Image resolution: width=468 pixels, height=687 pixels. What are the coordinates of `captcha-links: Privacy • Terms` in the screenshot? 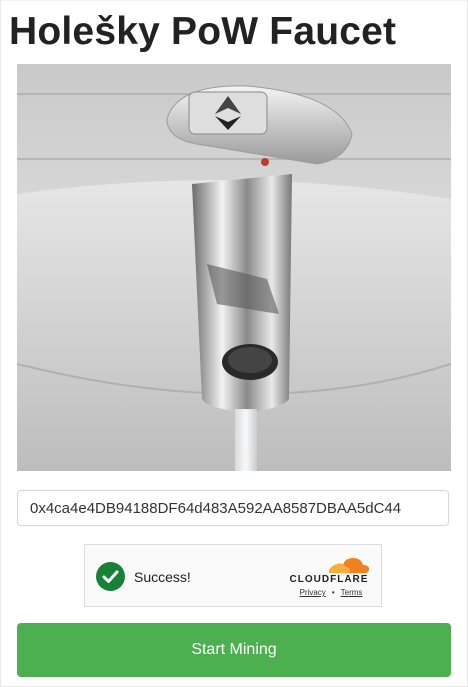 It's located at (331, 592).